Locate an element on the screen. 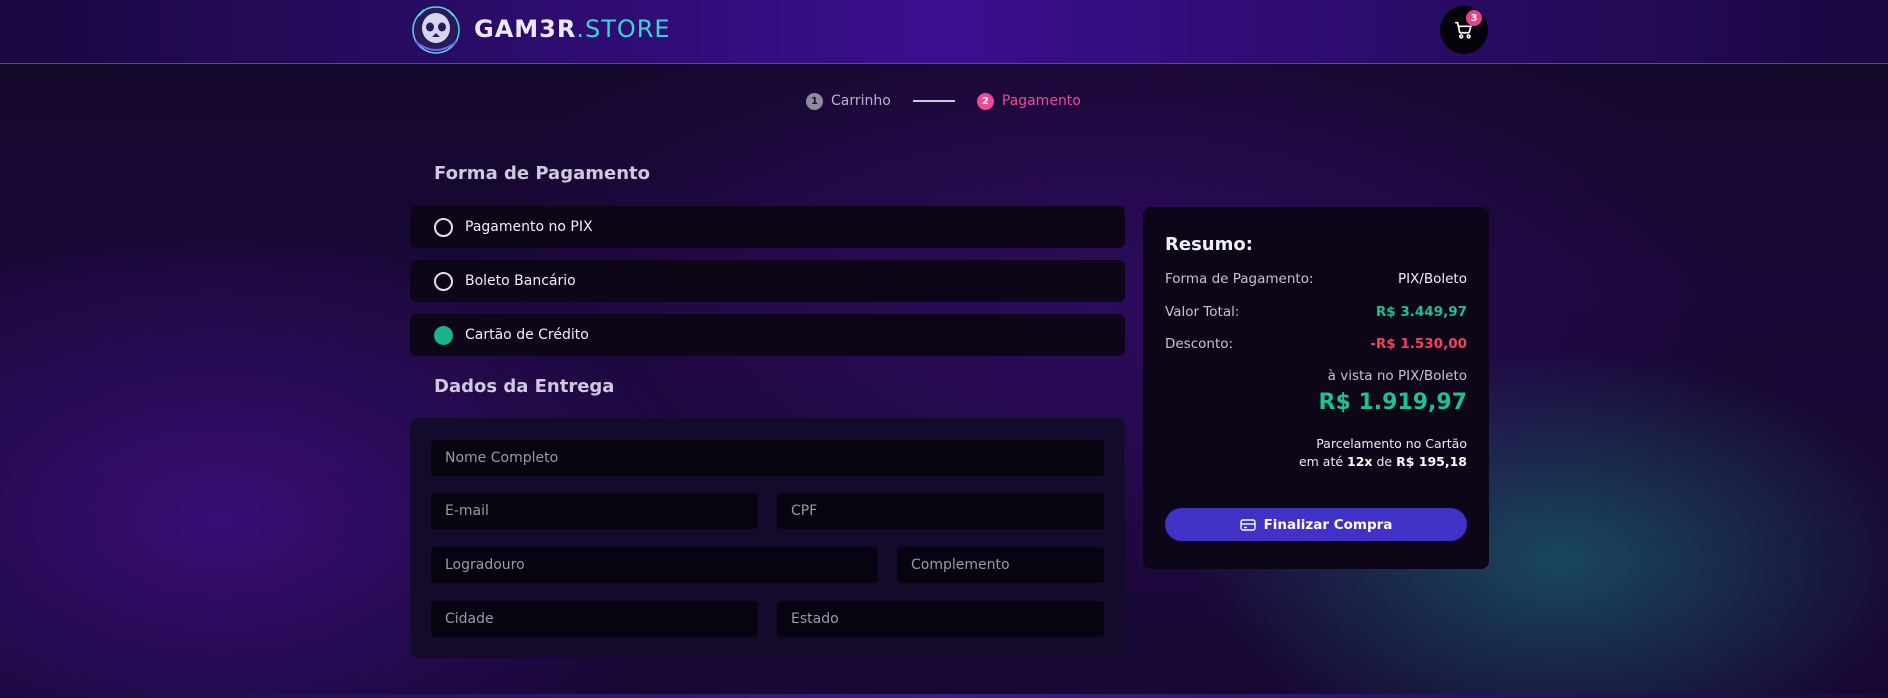 This screenshot has width=1888, height=698. cart-count-badge: 3 is located at coordinates (1474, 18).